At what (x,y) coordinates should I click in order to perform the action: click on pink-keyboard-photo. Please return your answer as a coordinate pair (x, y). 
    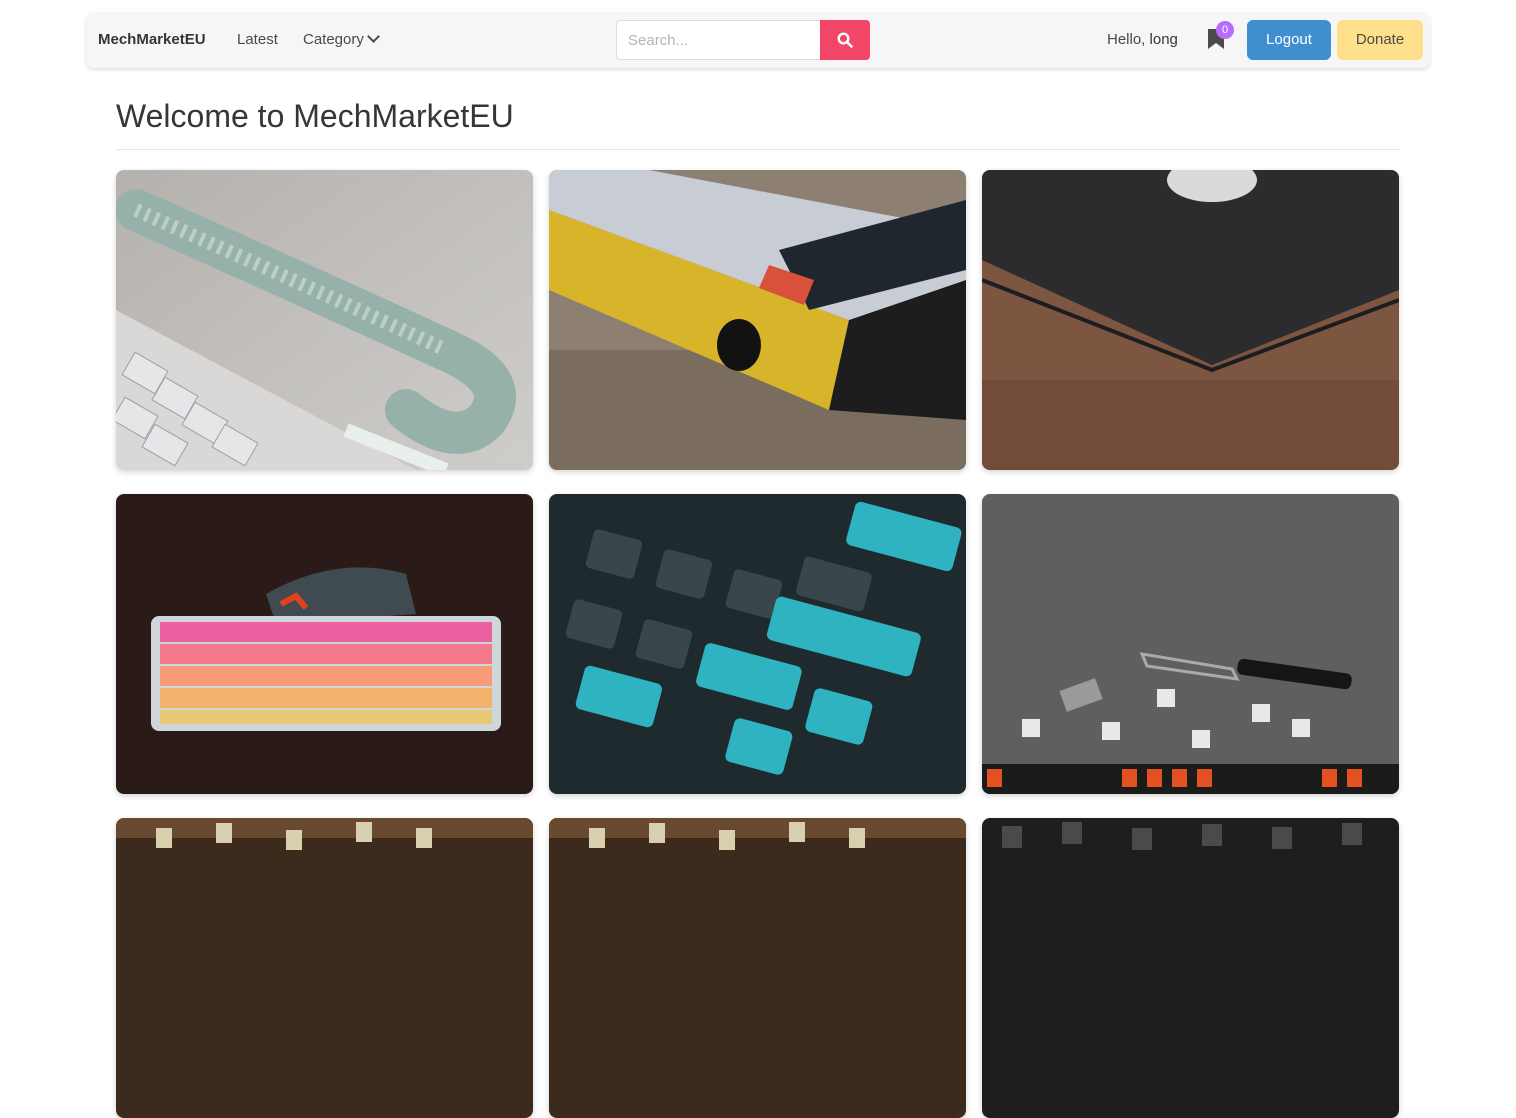
    Looking at the image, I should click on (324, 644).